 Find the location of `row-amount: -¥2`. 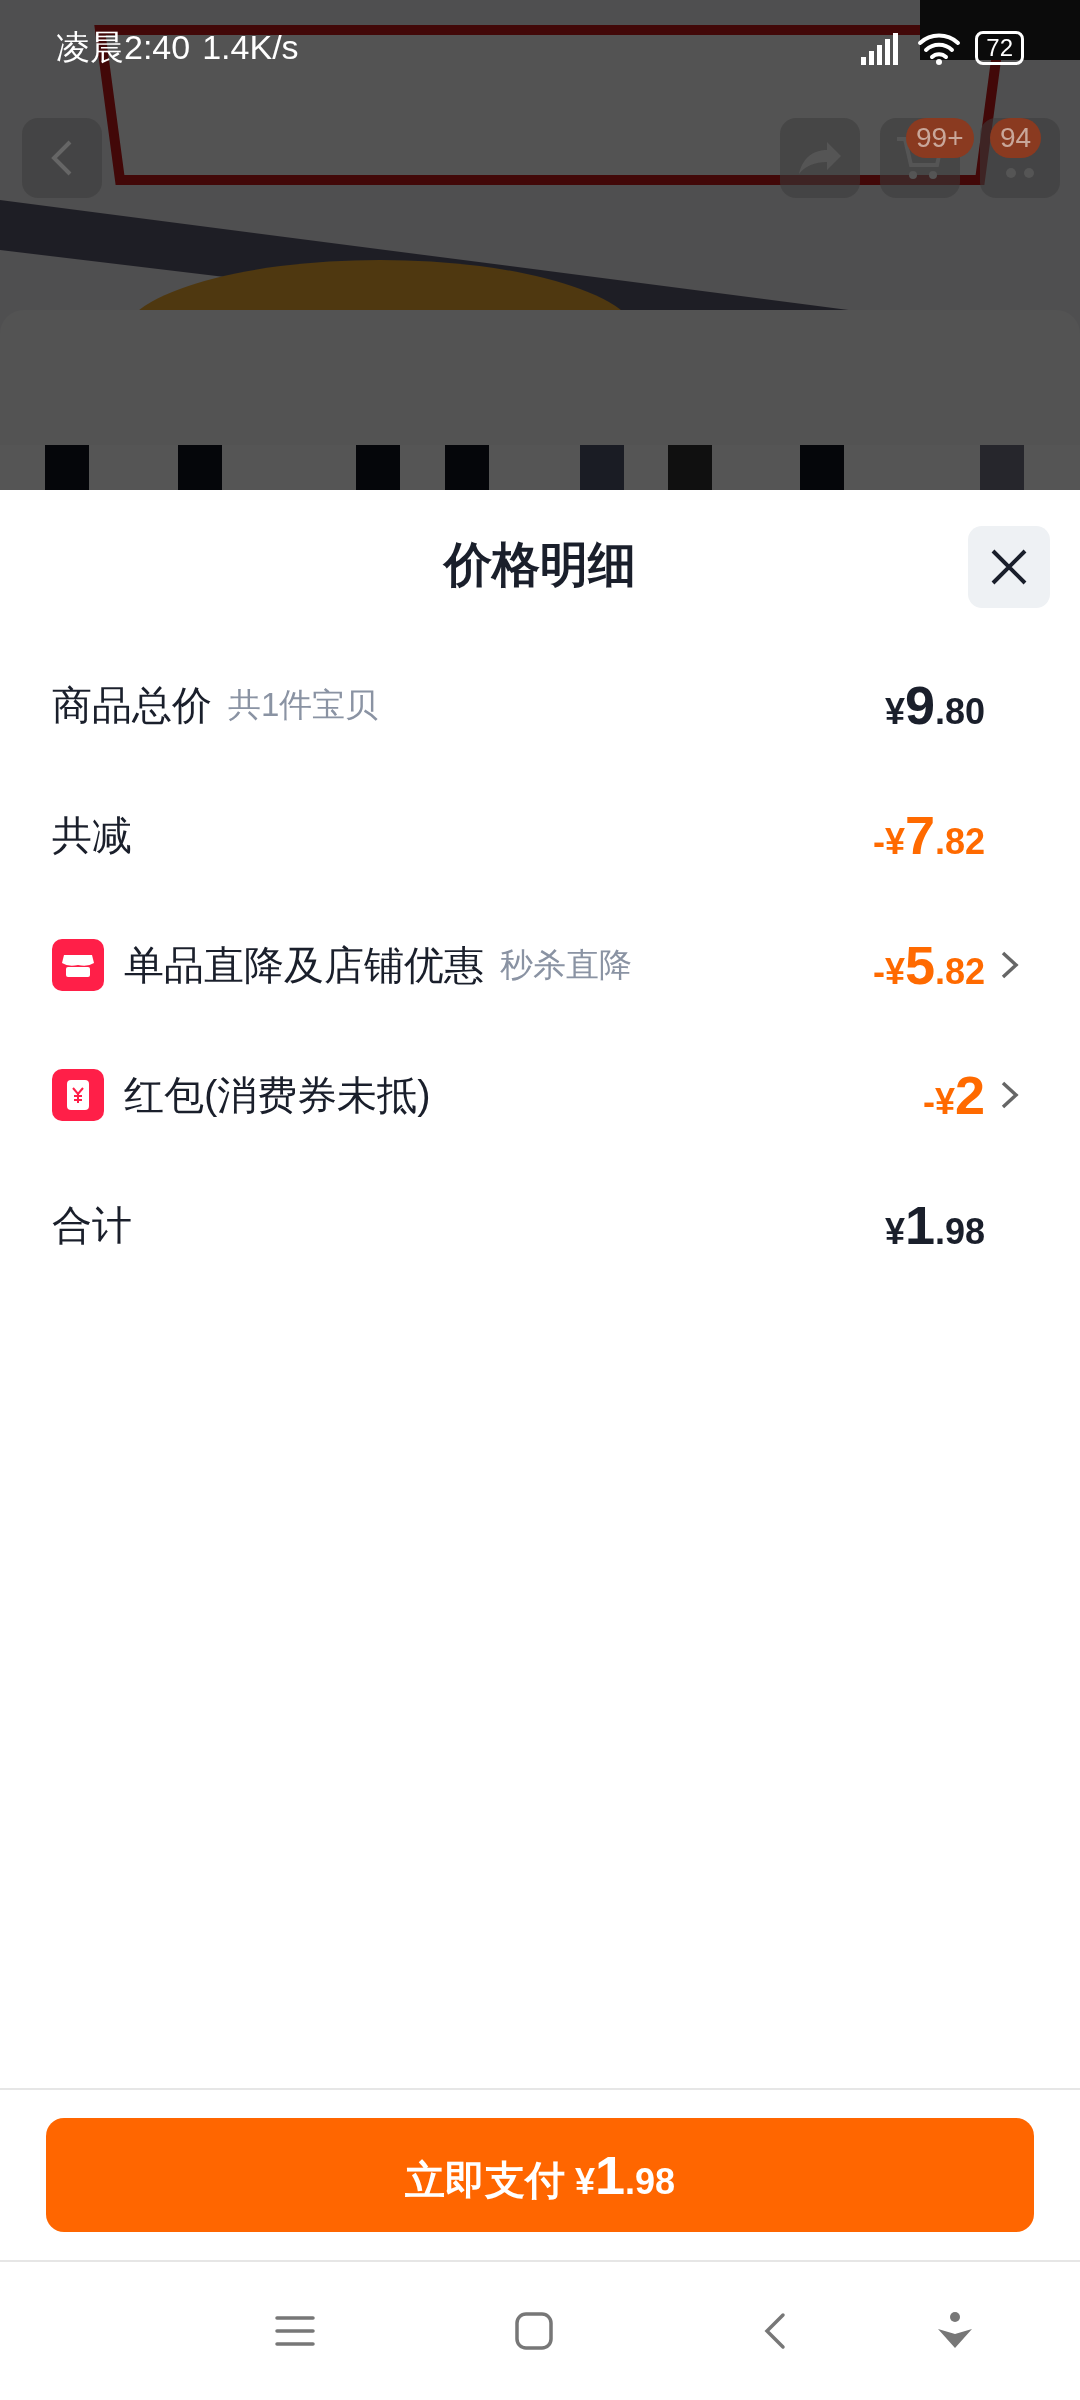

row-amount: -¥2 is located at coordinates (953, 1095).